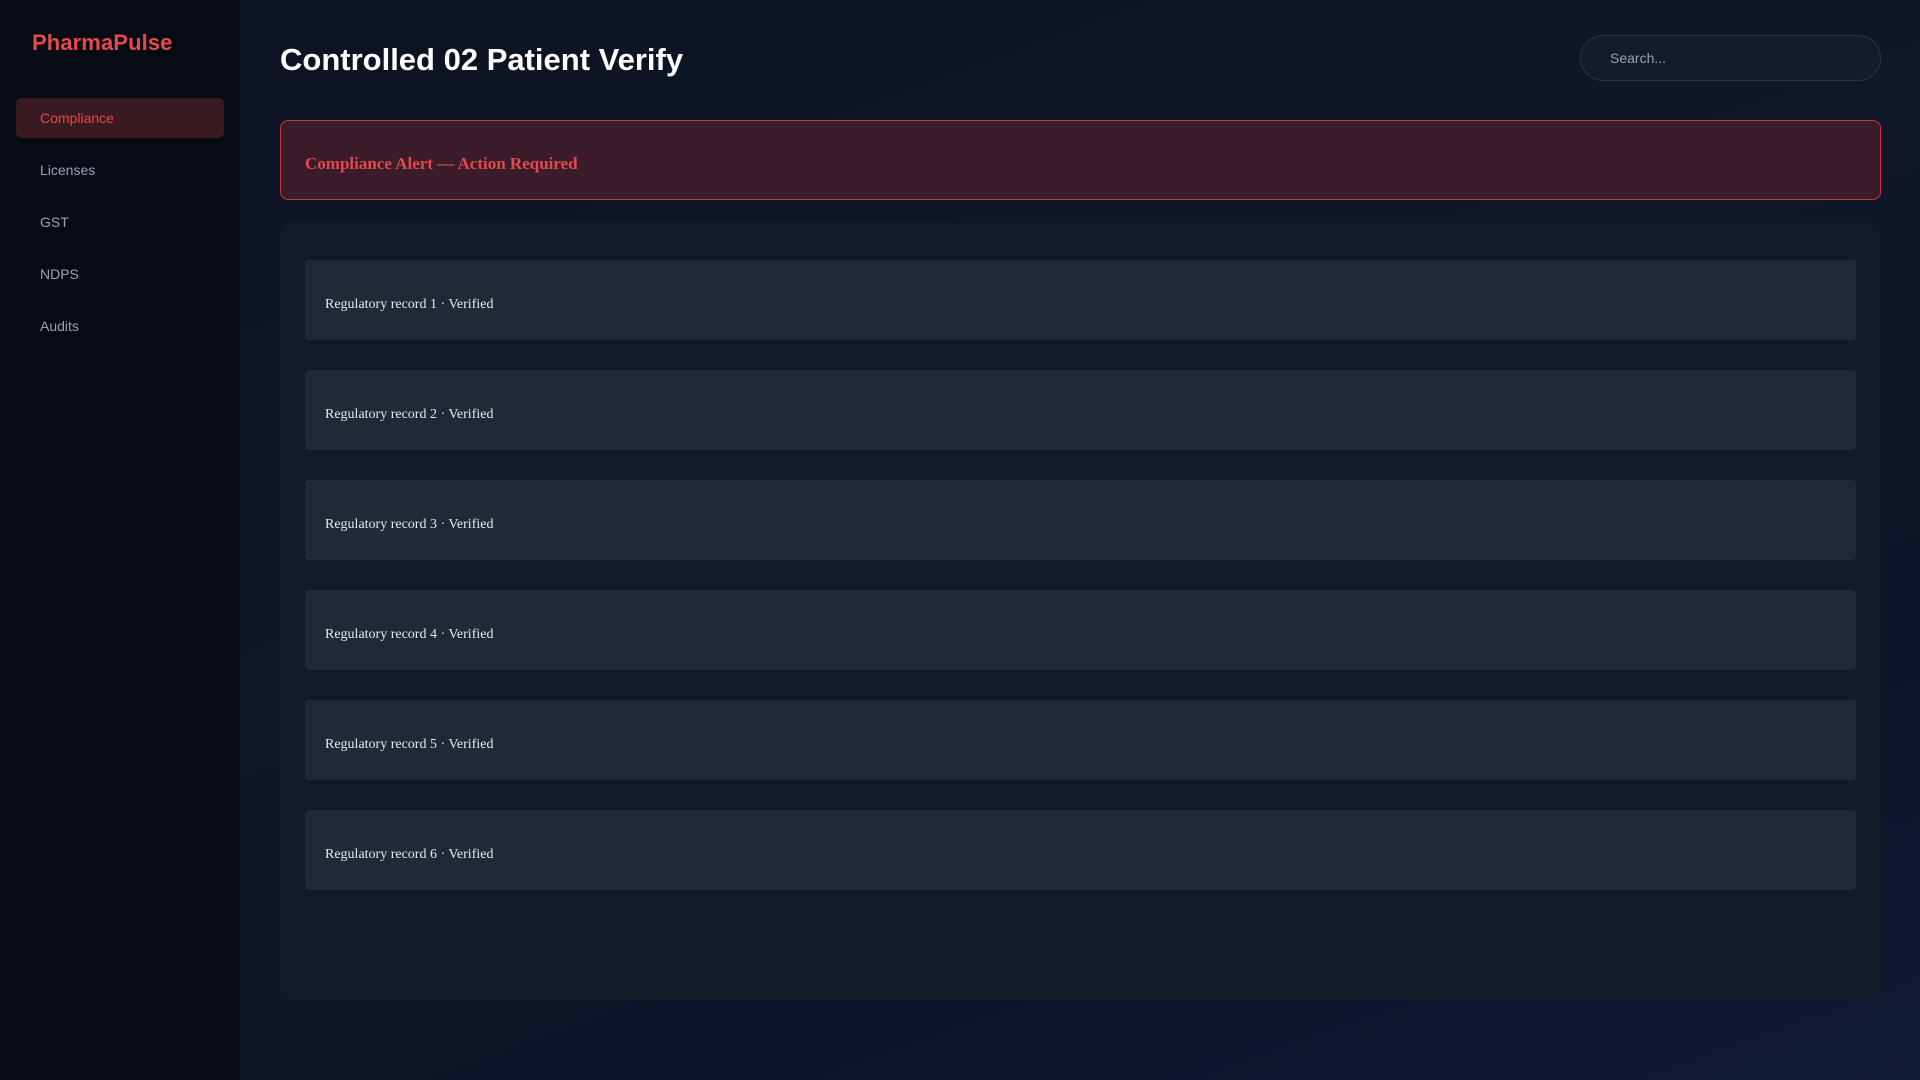  What do you see at coordinates (441, 163) in the screenshot?
I see `alert-text: Compliance Alert — Action Required` at bounding box center [441, 163].